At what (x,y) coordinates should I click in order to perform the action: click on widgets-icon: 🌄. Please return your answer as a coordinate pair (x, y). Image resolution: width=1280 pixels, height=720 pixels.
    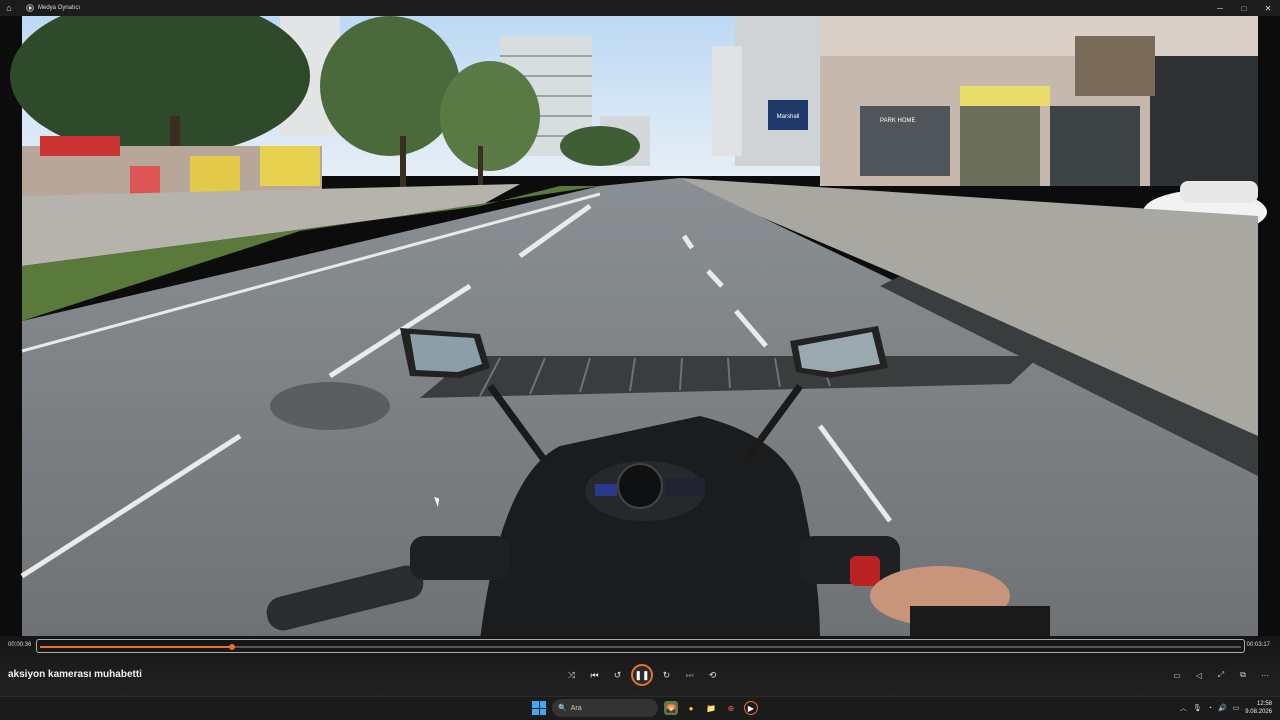
    Looking at the image, I should click on (671, 708).